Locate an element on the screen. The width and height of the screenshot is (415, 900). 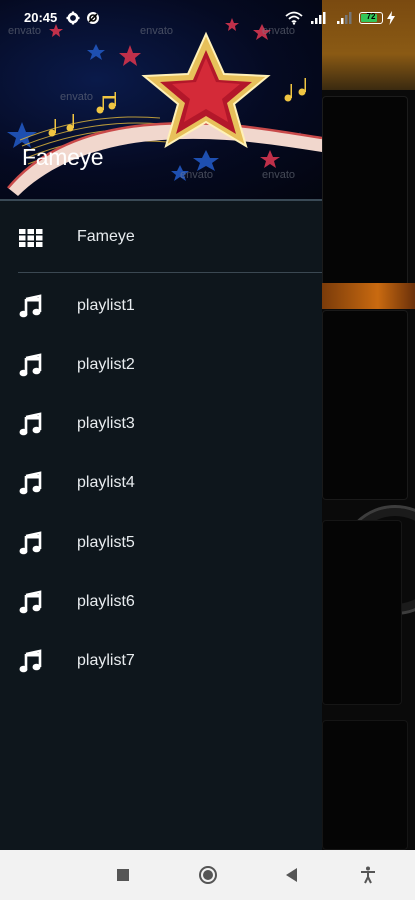
wifi-icon is located at coordinates (294, 18).